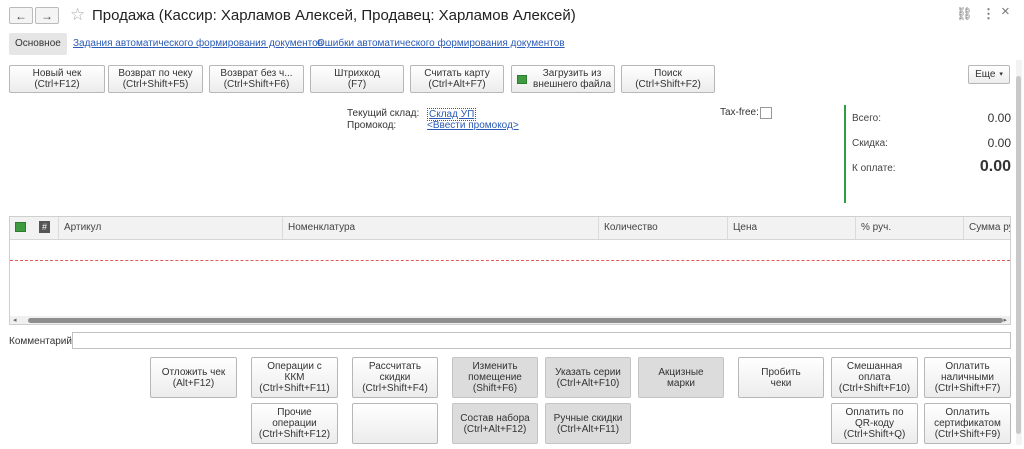  I want to click on taxfree-label: Tax-free:, so click(739, 112).